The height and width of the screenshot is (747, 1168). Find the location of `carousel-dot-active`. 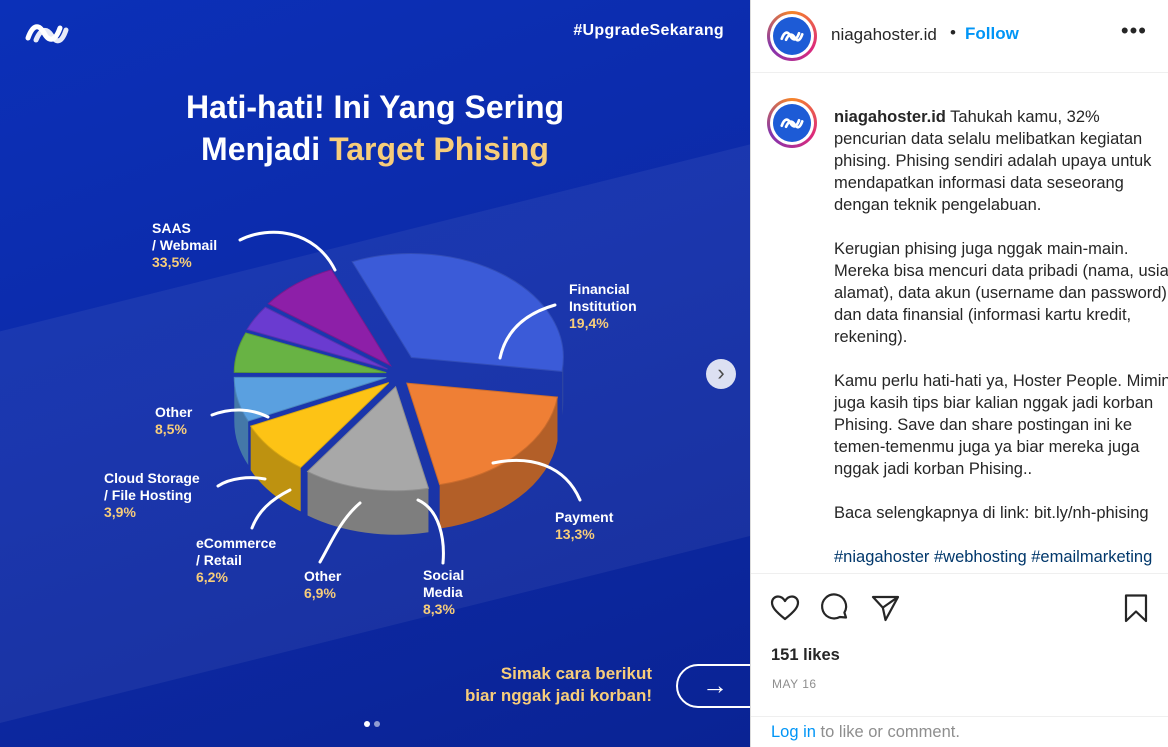

carousel-dot-active is located at coordinates (367, 724).